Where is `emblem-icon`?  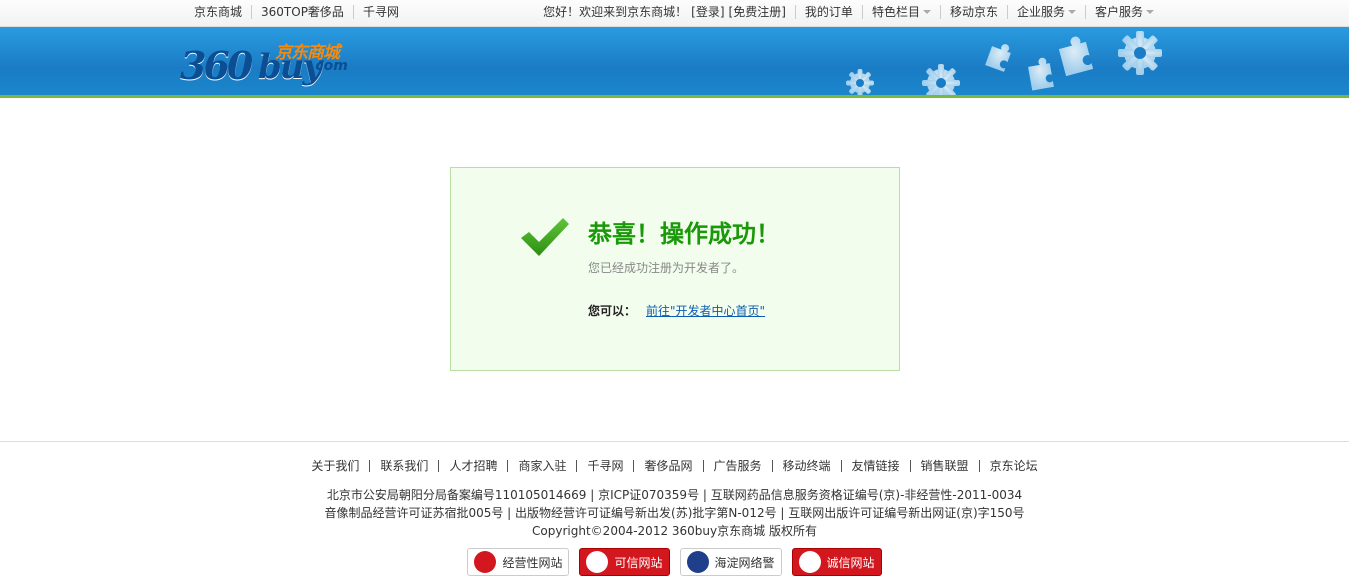
emblem-icon is located at coordinates (485, 562).